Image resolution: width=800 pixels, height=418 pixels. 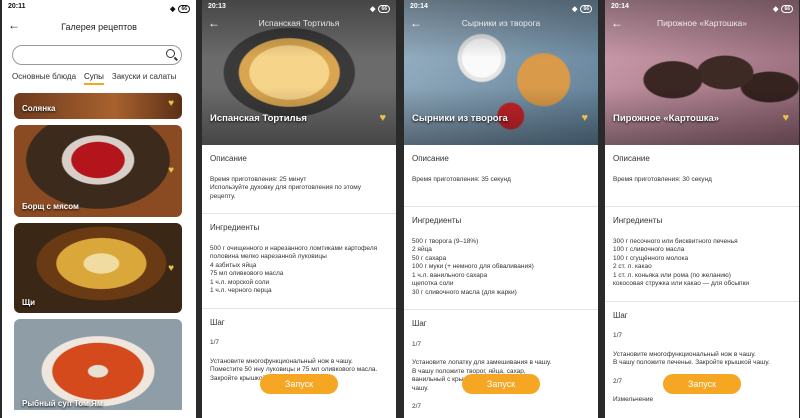 What do you see at coordinates (217, 6) in the screenshot?
I see `status-time: 20:13` at bounding box center [217, 6].